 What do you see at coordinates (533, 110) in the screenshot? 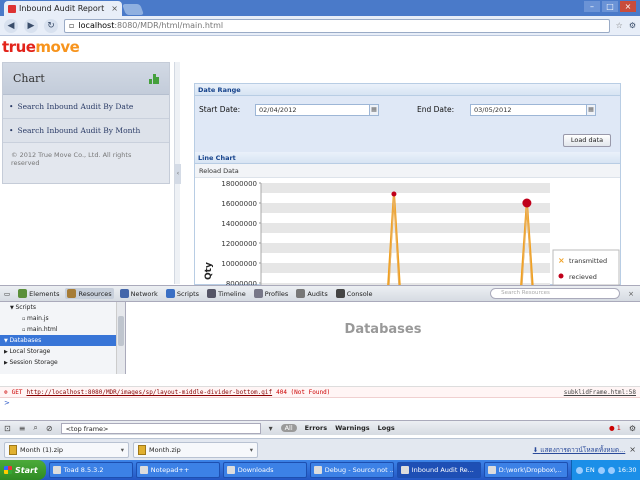
I see `end-date-field: 03/05/2012 ▦` at bounding box center [533, 110].